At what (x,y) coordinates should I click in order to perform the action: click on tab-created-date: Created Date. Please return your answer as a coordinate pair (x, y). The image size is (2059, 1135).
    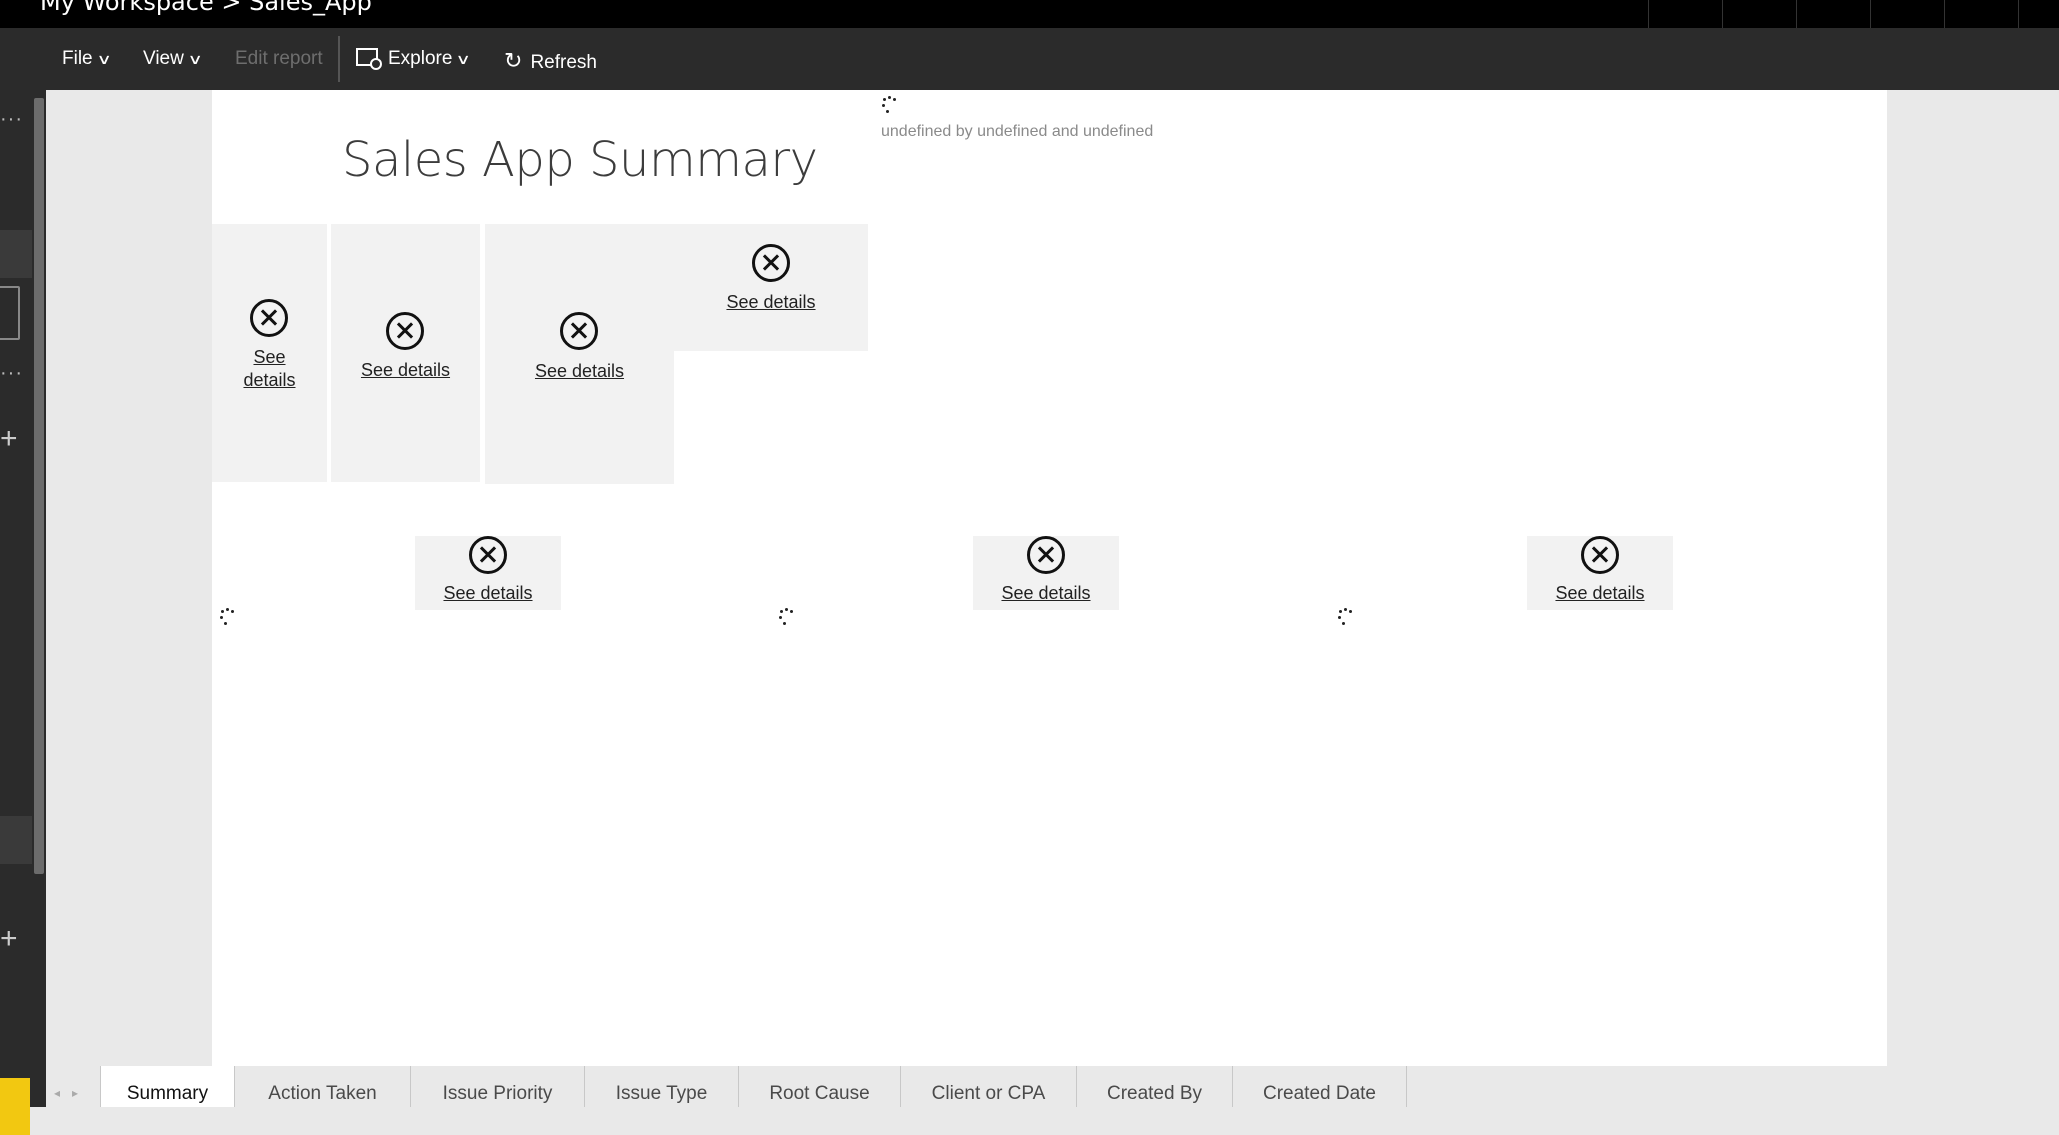
    Looking at the image, I should click on (1319, 1086).